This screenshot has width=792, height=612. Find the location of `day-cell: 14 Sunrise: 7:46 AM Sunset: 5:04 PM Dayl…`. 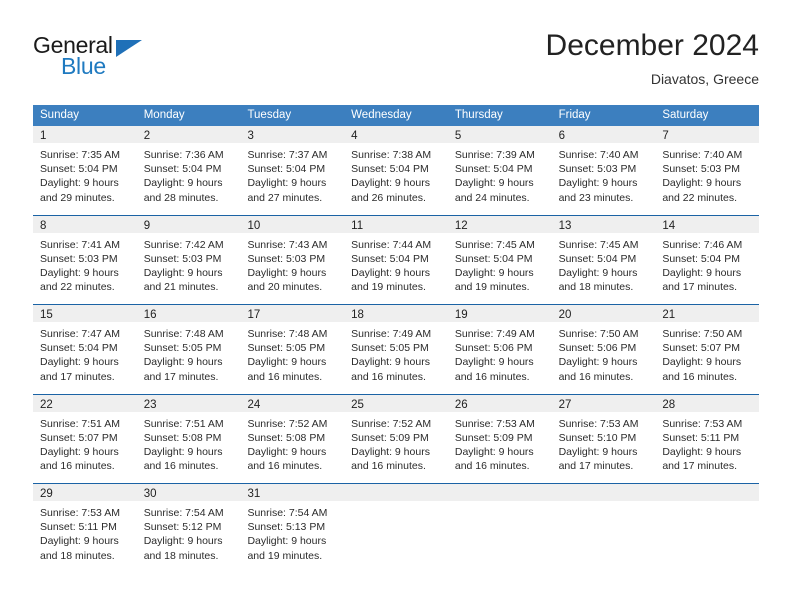

day-cell: 14 Sunrise: 7:46 AM Sunset: 5:04 PM Dayl… is located at coordinates (707, 259).